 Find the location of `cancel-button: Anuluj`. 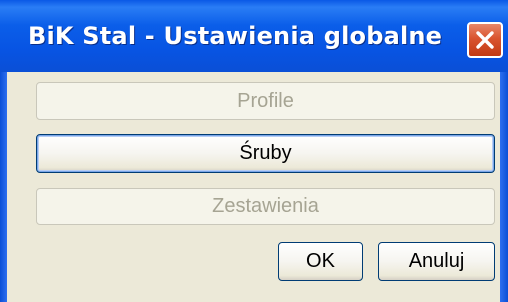

cancel-button: Anuluj is located at coordinates (436, 261).